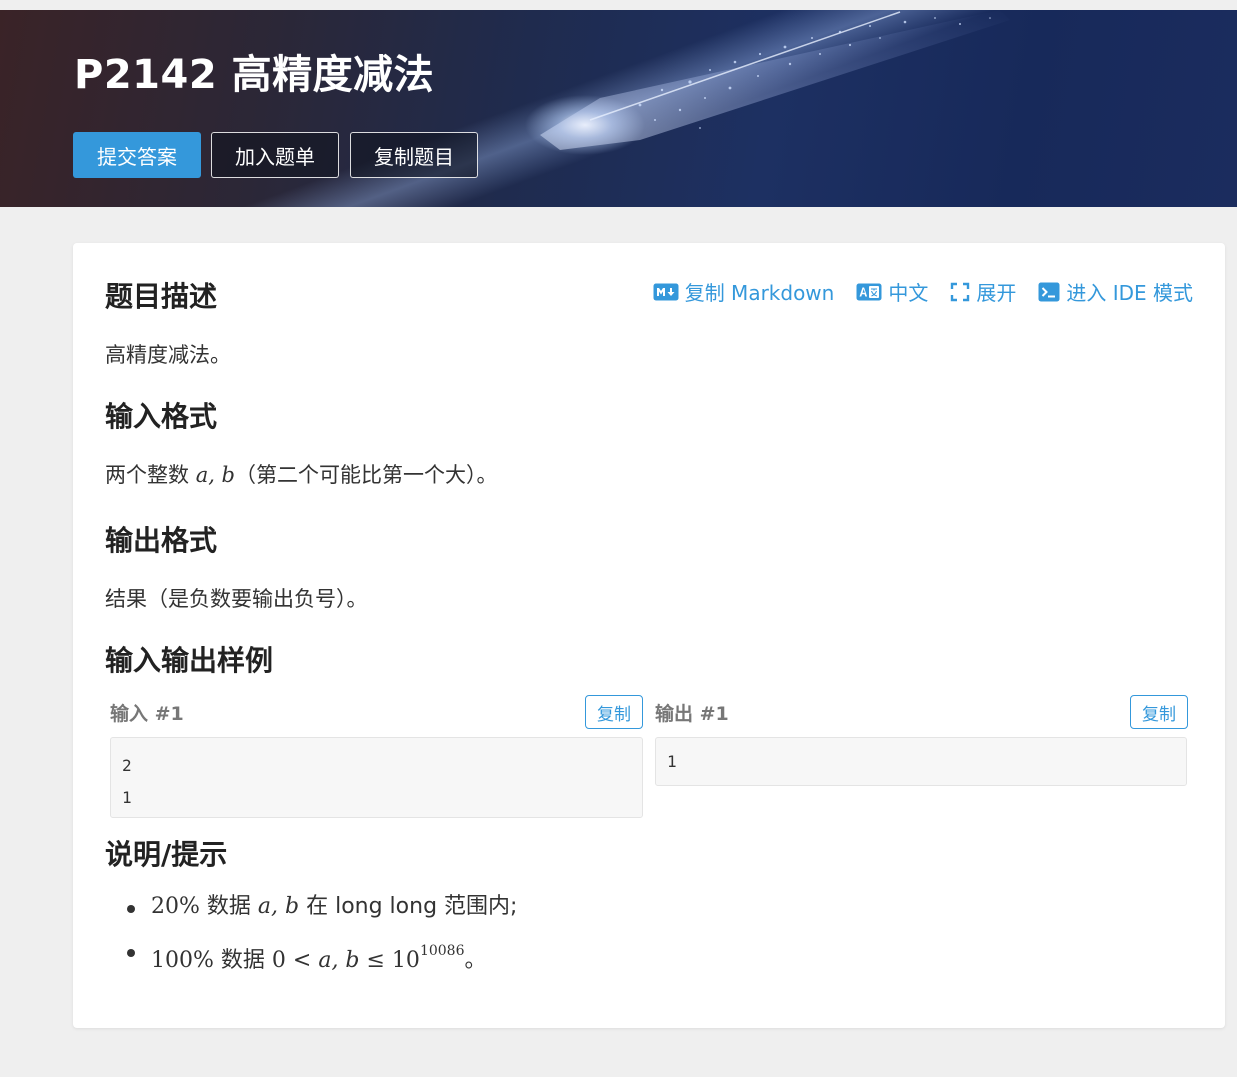 The height and width of the screenshot is (1077, 1237). I want to click on copy-markdown-button: 复制 Markdown, so click(744, 291).